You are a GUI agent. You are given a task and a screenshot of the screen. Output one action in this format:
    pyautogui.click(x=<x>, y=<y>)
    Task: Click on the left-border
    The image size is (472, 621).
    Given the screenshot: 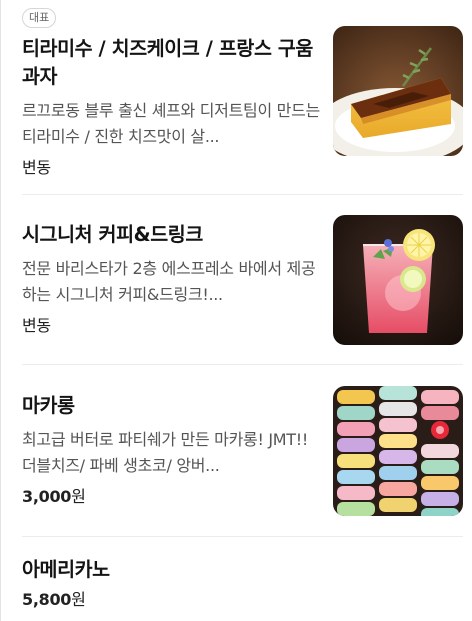 What is the action you would take?
    pyautogui.click(x=0, y=310)
    